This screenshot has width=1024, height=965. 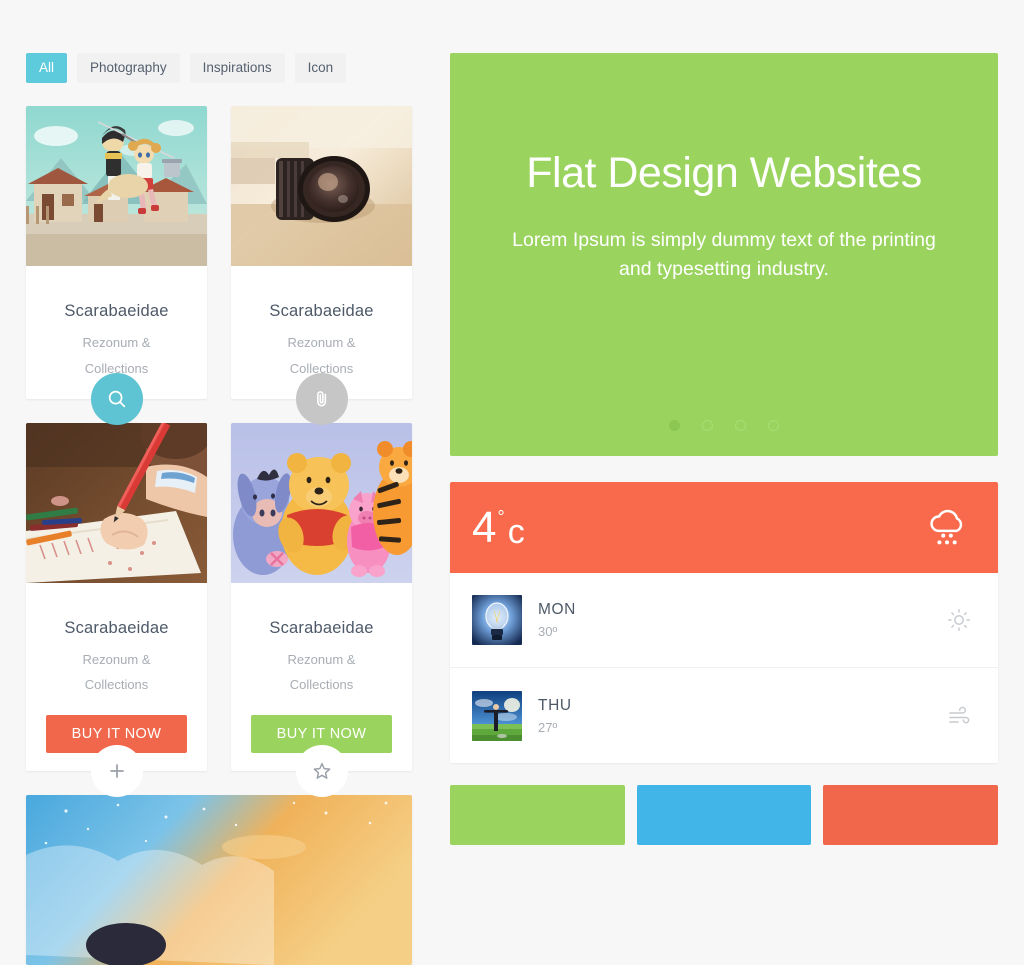 What do you see at coordinates (484, 527) in the screenshot?
I see `weather-temperature-value: 4` at bounding box center [484, 527].